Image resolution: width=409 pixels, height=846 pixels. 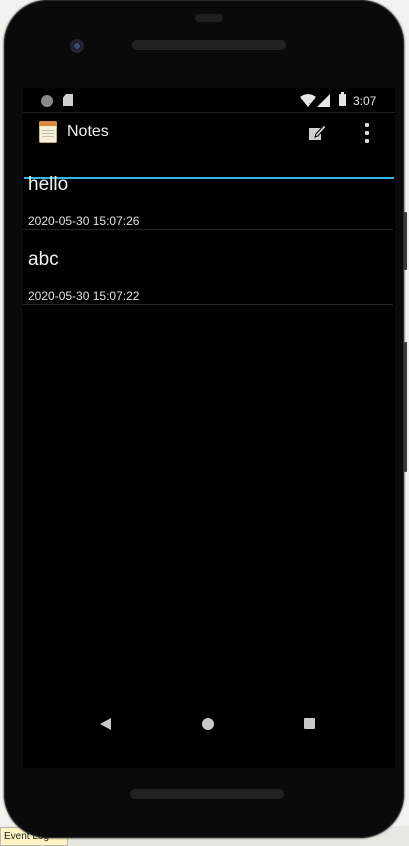 What do you see at coordinates (105, 724) in the screenshot?
I see `back-icon` at bounding box center [105, 724].